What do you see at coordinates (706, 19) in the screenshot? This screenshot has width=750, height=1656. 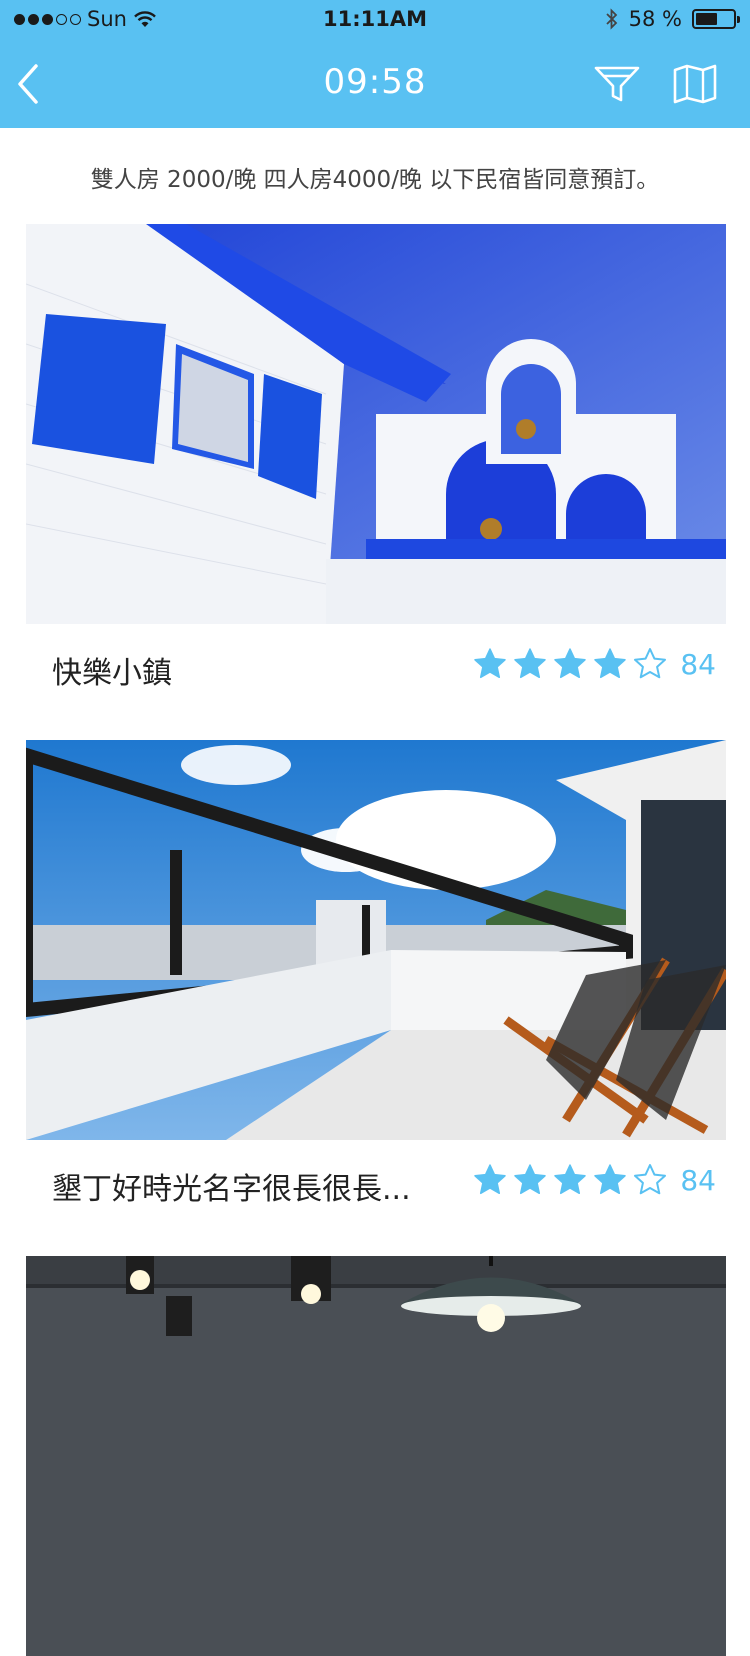 I see `battery-level` at bounding box center [706, 19].